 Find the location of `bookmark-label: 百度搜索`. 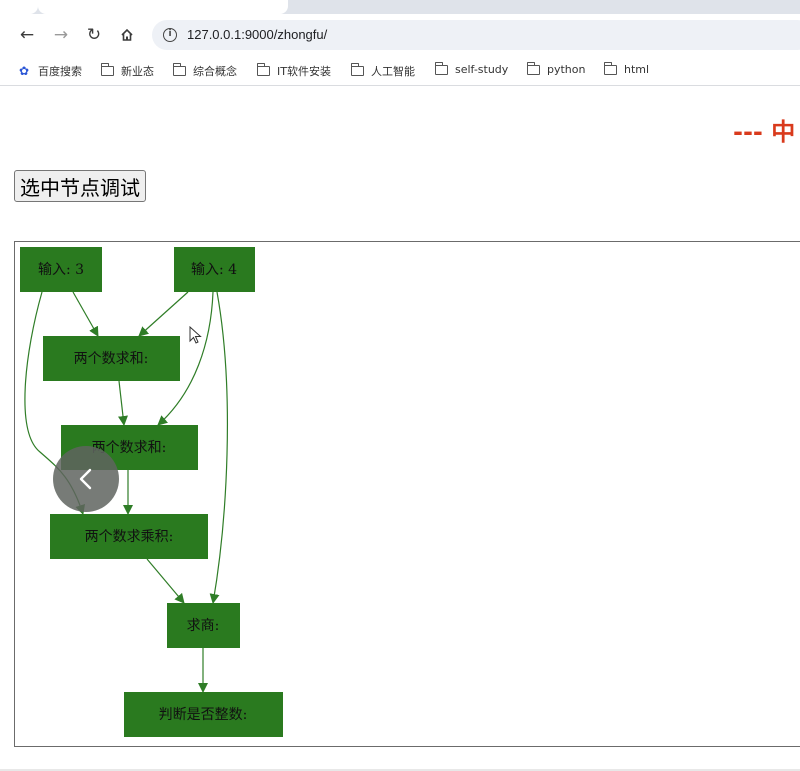

bookmark-label: 百度搜索 is located at coordinates (60, 71).